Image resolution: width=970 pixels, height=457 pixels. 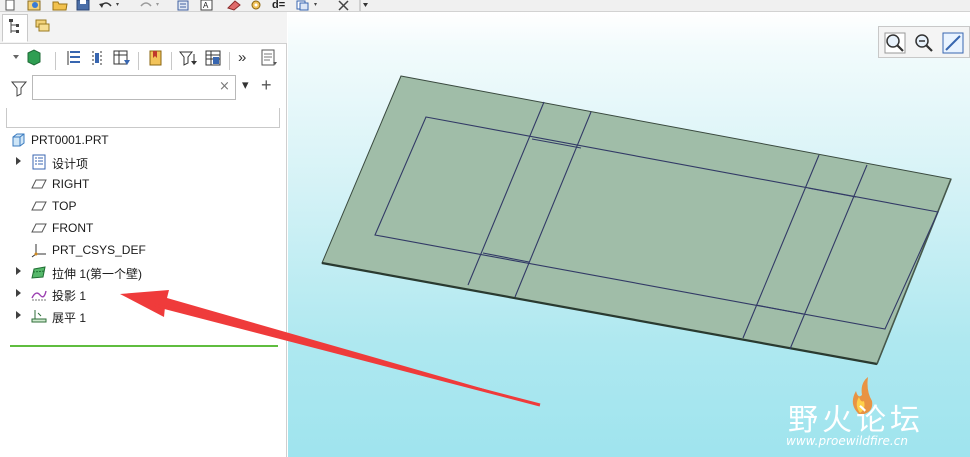 What do you see at coordinates (485, 6) in the screenshot?
I see `quick-access-toolbar: A d=` at bounding box center [485, 6].